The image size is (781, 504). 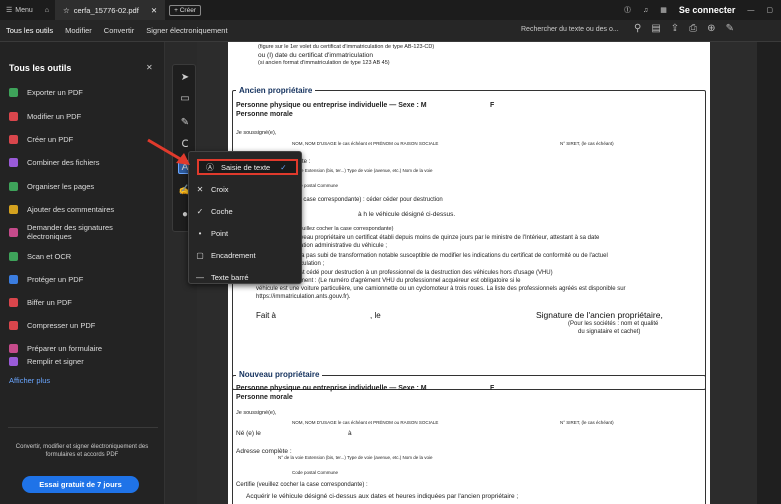 I want to click on checkmark-icon: ✓, so click(x=283, y=167).